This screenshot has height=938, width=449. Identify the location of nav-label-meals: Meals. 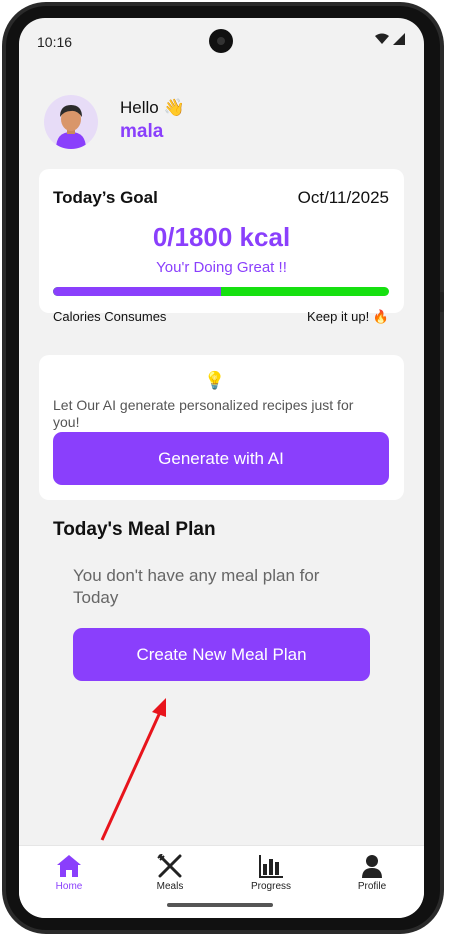
(170, 886).